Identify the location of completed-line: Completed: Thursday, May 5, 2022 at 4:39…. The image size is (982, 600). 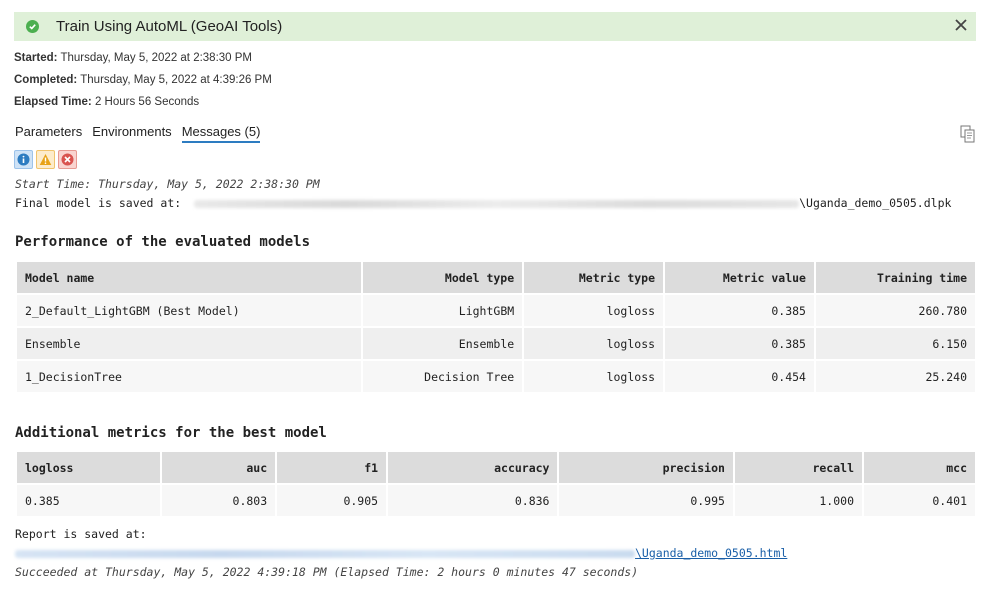
(143, 80).